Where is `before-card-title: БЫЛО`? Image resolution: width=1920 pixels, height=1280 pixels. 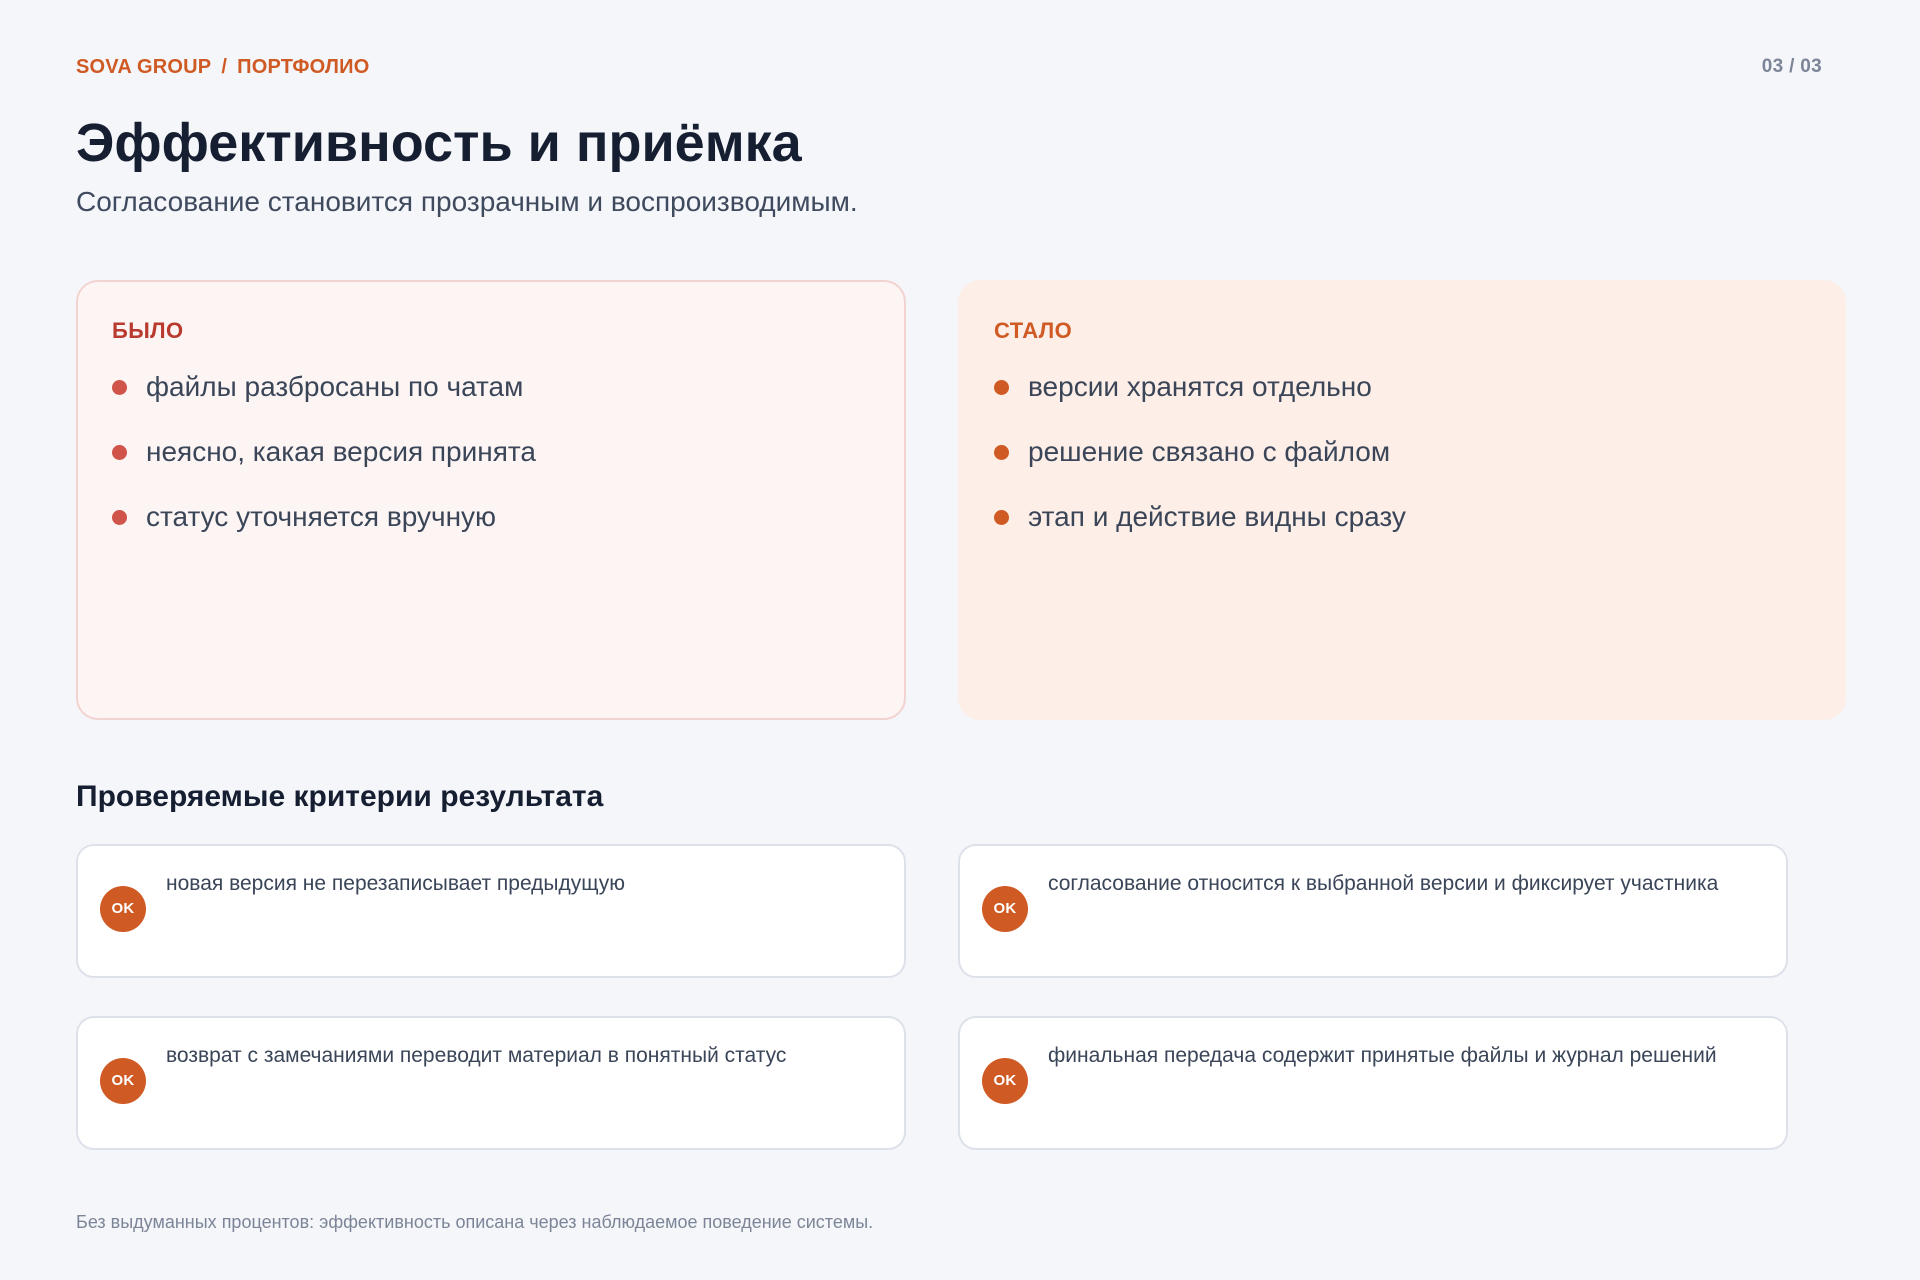 before-card-title: БЫЛО is located at coordinates (148, 330).